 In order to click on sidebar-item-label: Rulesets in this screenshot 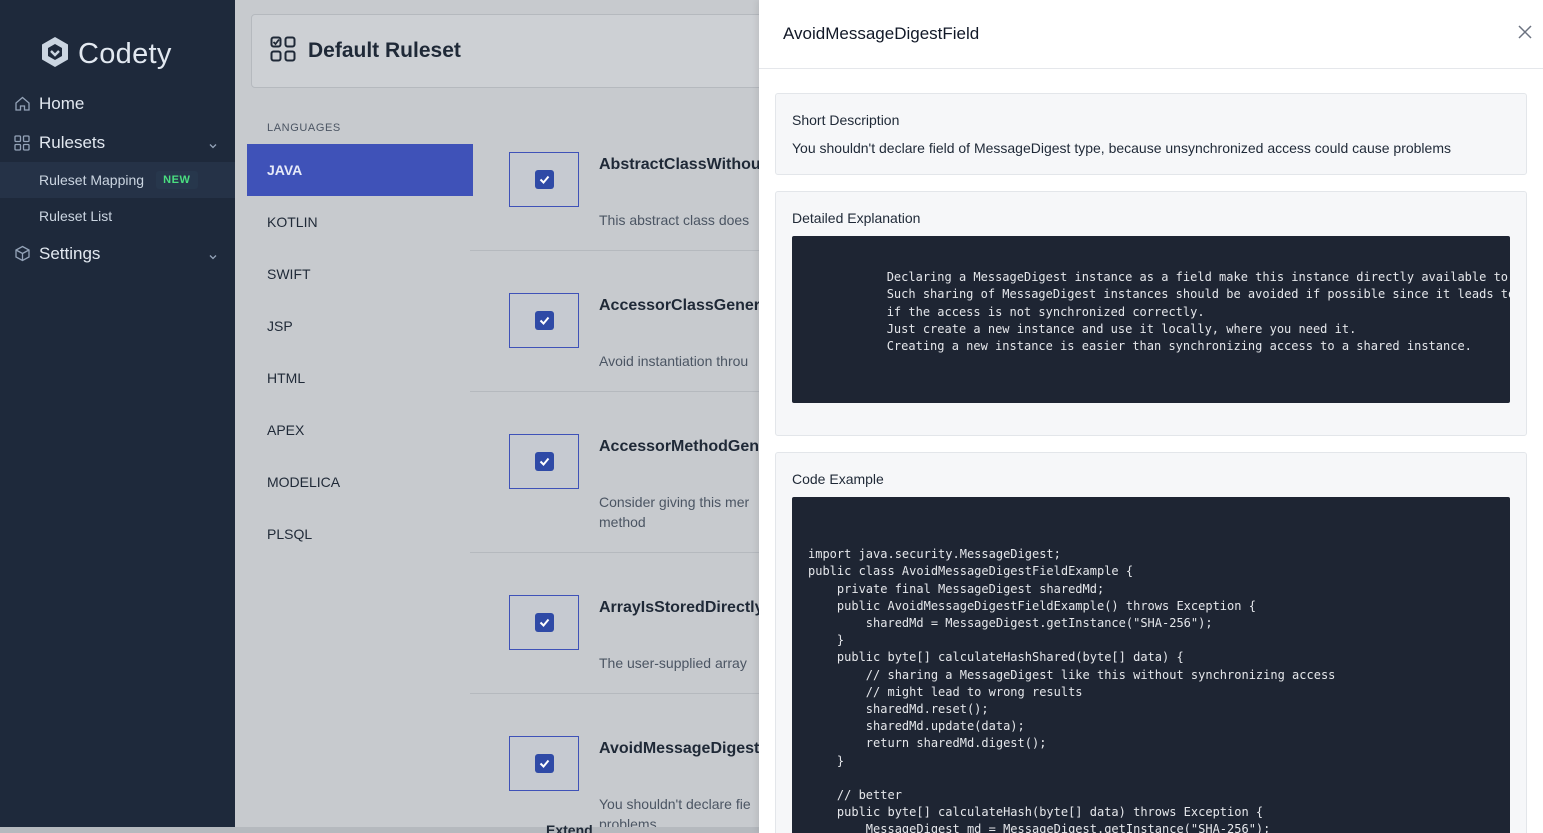, I will do `click(72, 142)`.